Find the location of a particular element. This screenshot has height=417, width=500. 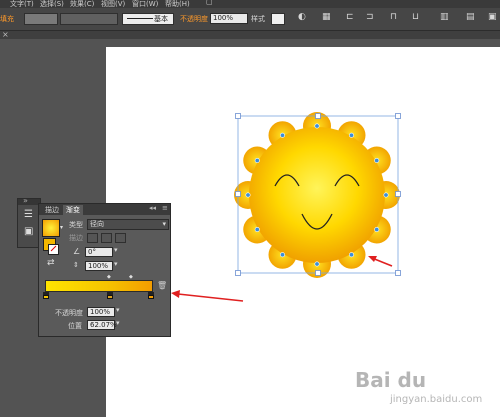

panel-header: 描边 渐变 ◂◂ ≡ is located at coordinates (104, 209).